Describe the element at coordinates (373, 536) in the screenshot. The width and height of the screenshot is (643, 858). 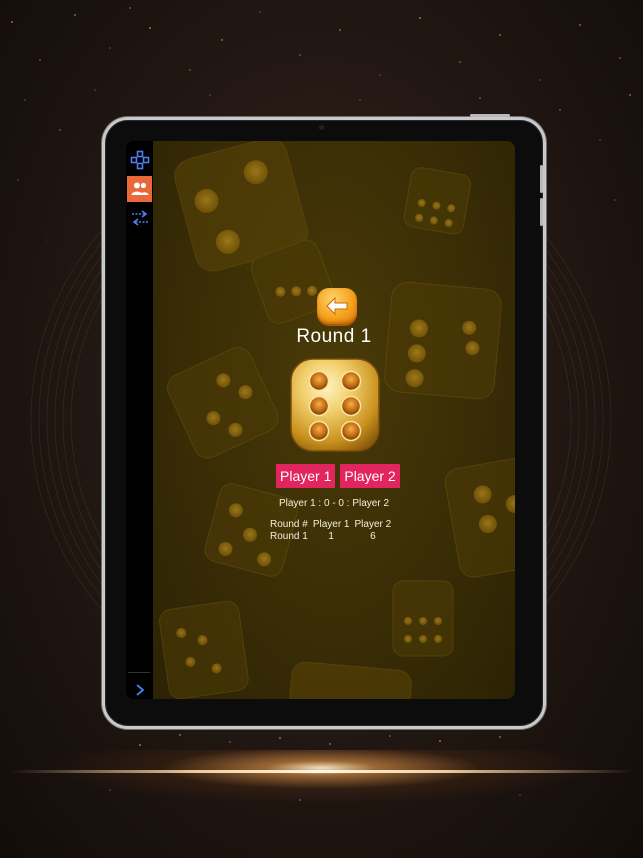
I see `results-cell-player-2: 6` at that location.